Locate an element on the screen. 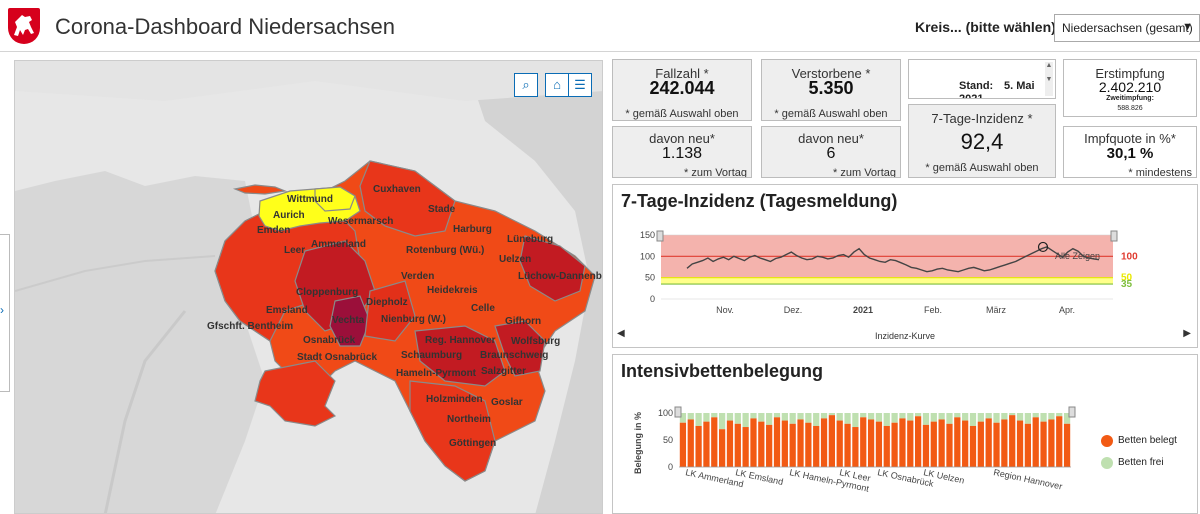  x-tick-label: 2021 is located at coordinates (863, 310).